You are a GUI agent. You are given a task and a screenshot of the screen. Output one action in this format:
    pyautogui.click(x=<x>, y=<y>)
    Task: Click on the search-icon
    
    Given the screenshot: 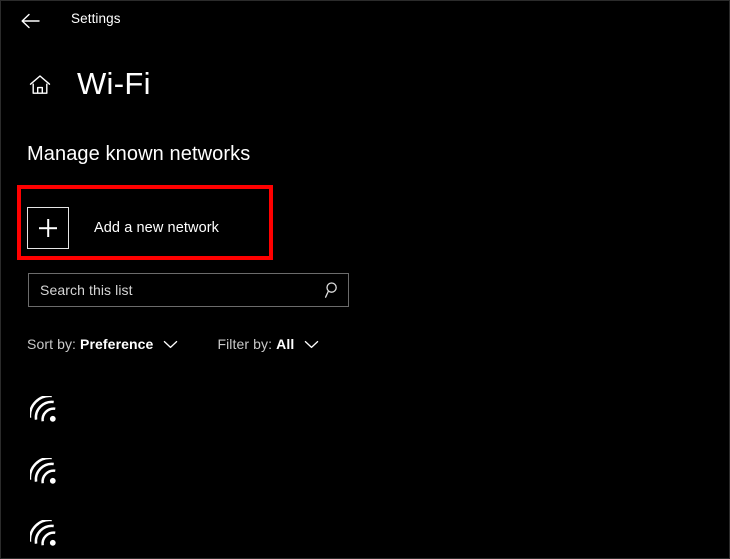 What is the action you would take?
    pyautogui.click(x=333, y=290)
    